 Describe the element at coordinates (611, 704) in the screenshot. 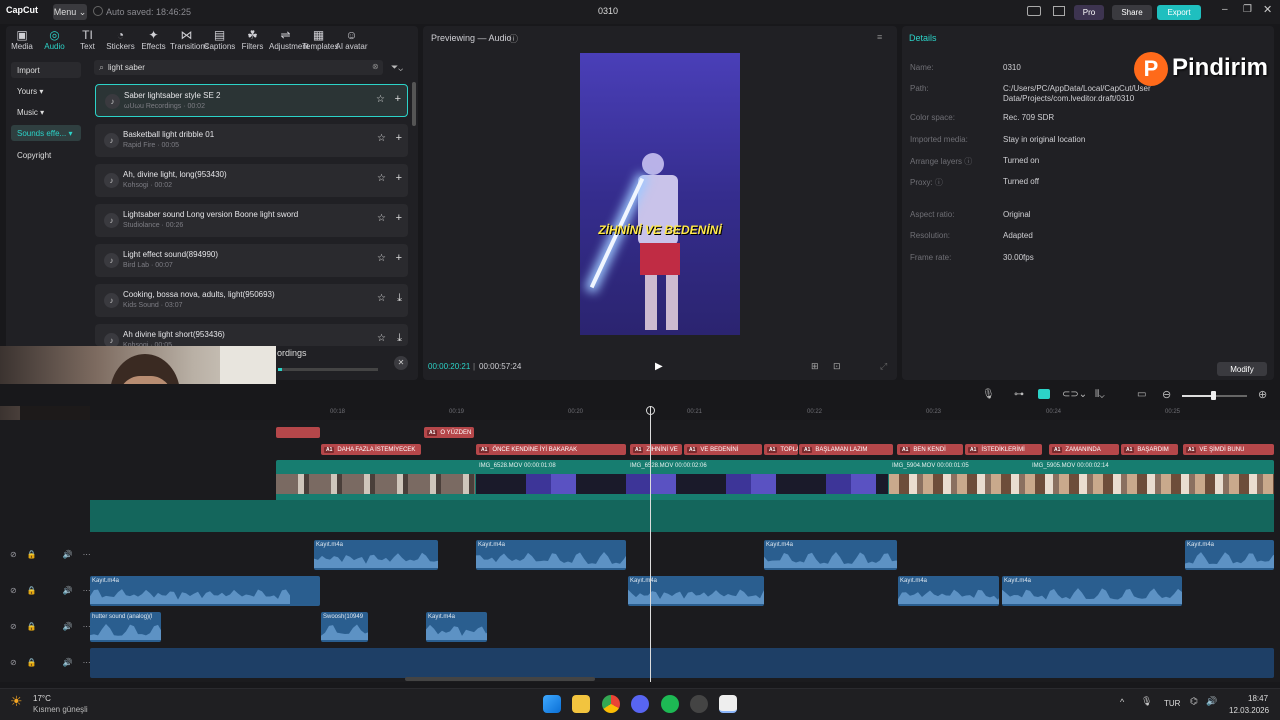

I see `chrome-icon` at that location.